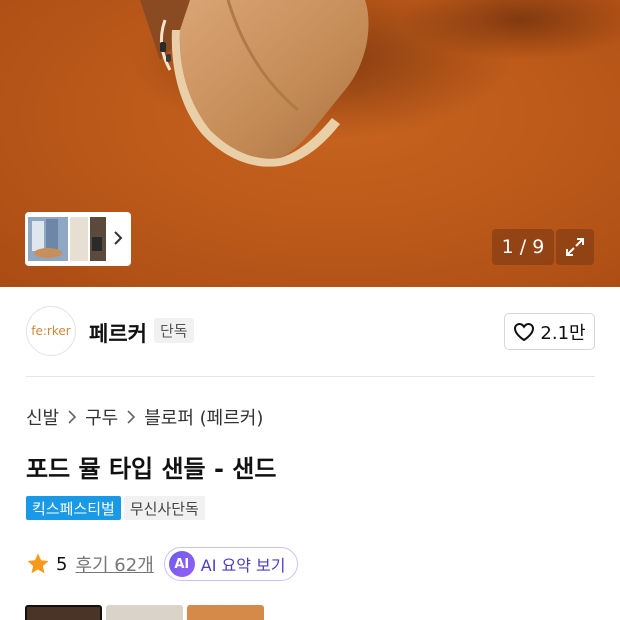 The height and width of the screenshot is (620, 620). Describe the element at coordinates (243, 565) in the screenshot. I see `ai-summary-label: AI 요약 보기` at that location.